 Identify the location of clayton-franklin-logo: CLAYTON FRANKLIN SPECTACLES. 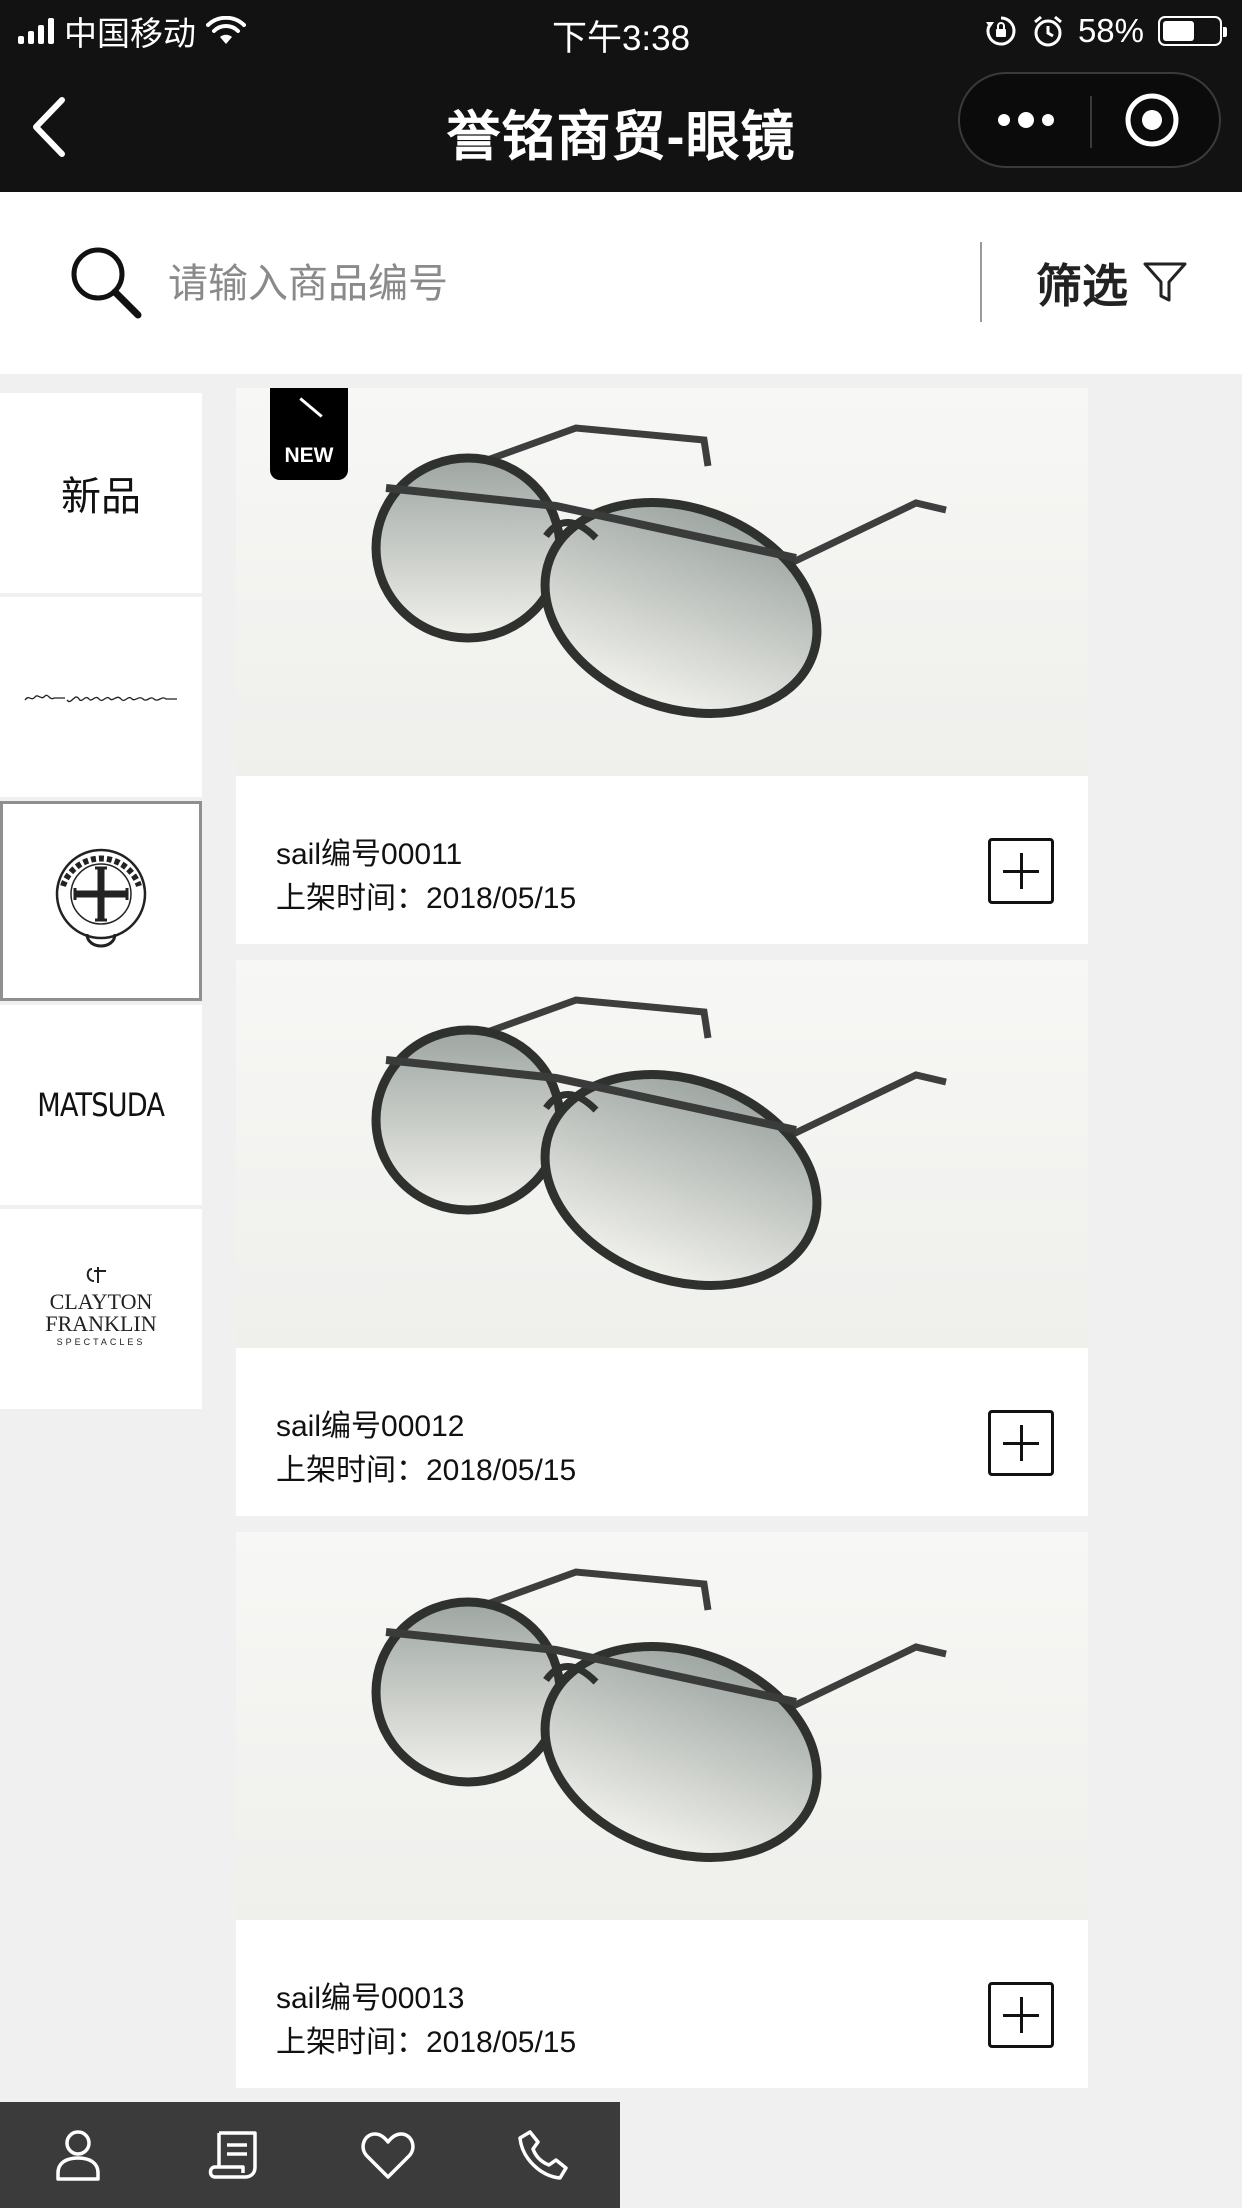
(101, 1307).